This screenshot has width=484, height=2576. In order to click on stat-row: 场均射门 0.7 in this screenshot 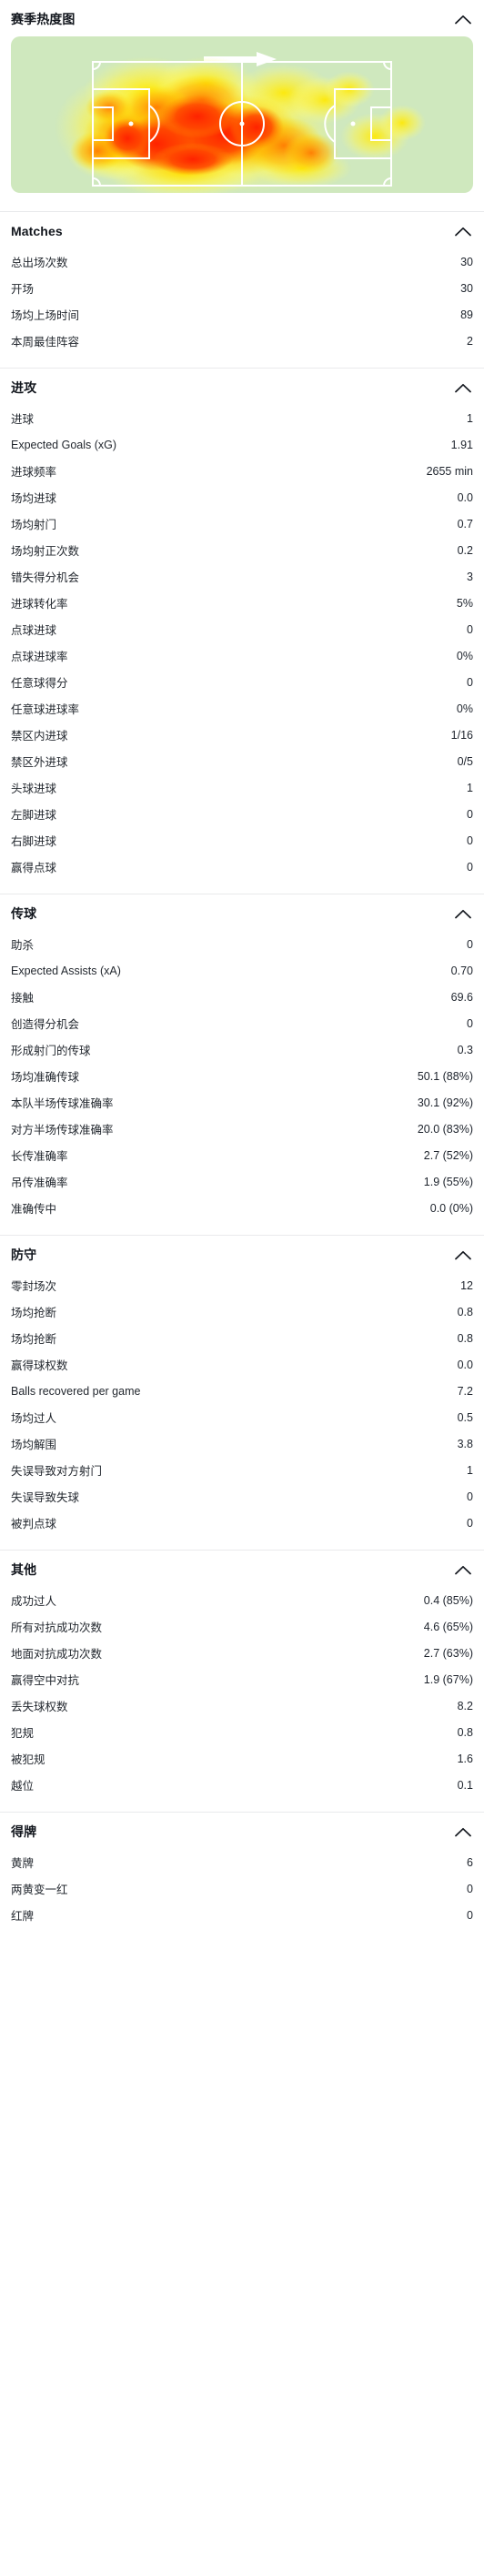, I will do `click(242, 523)`.